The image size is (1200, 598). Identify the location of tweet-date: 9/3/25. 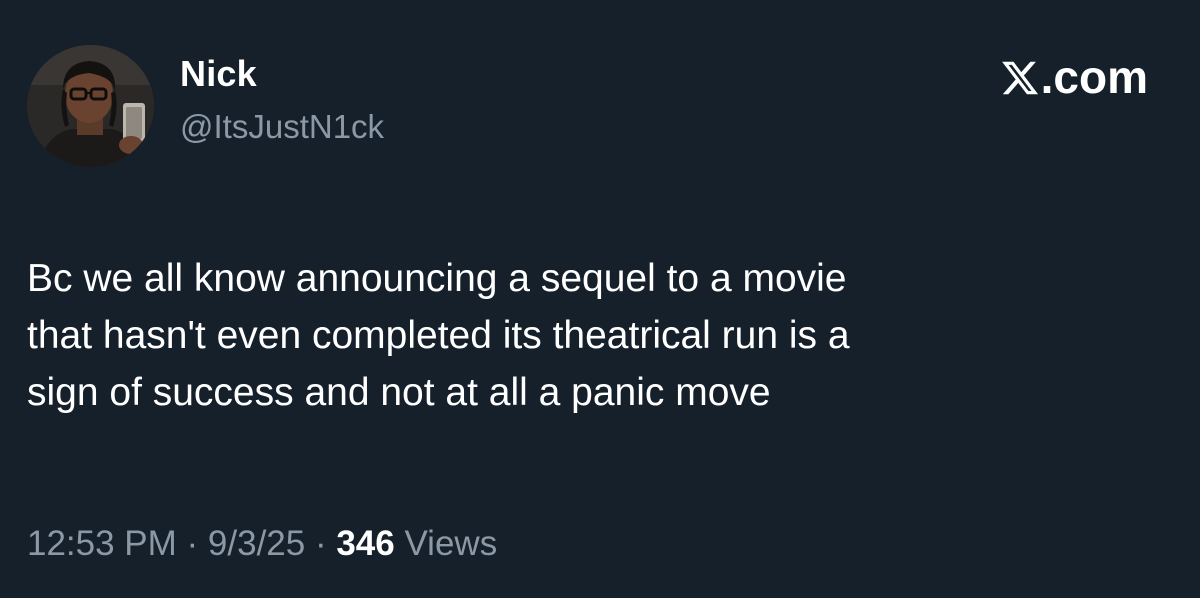
(256, 543).